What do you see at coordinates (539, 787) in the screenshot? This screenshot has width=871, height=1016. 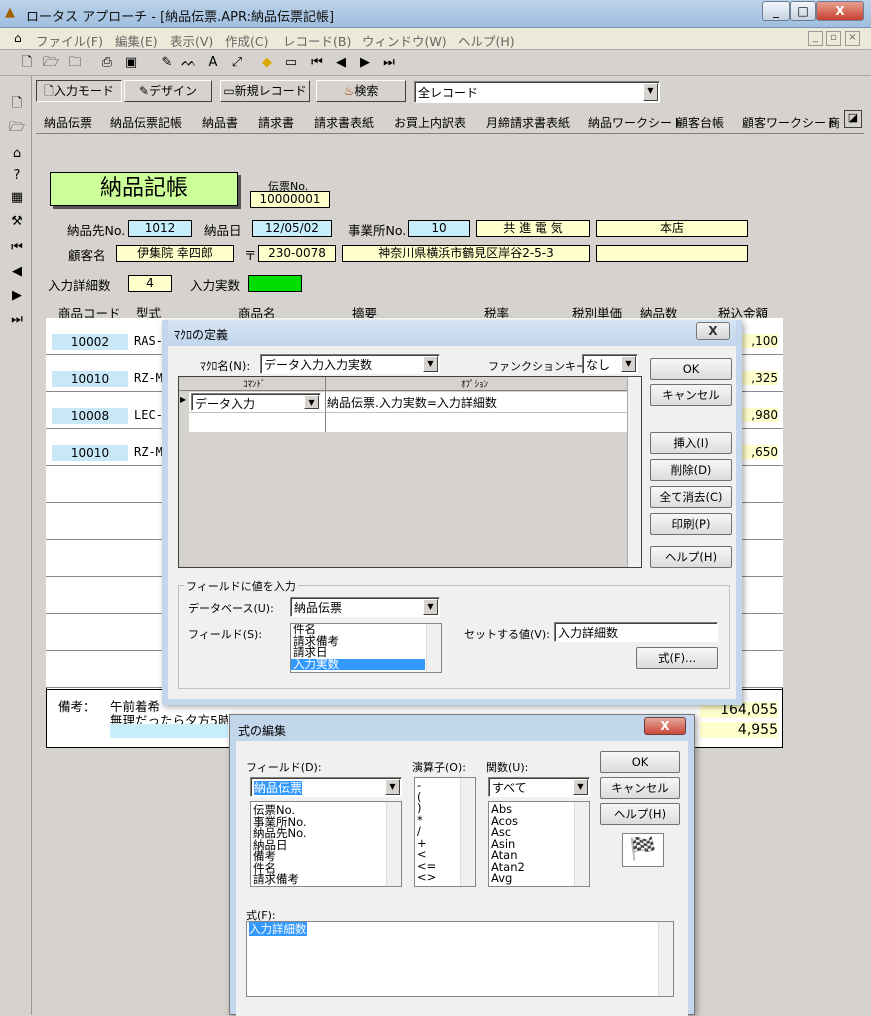 I see `function-filter-select: すべて ▼` at bounding box center [539, 787].